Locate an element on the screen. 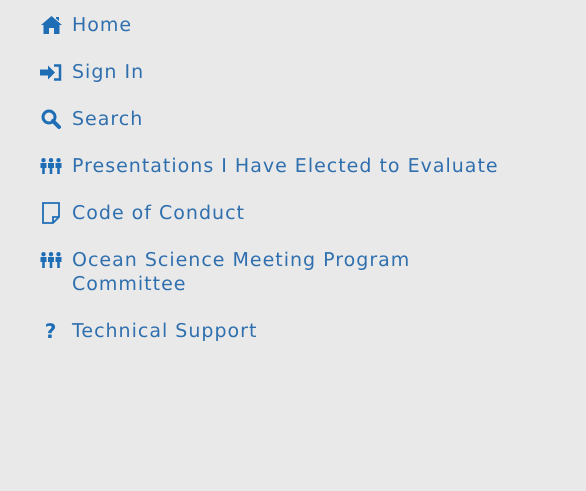 Image resolution: width=586 pixels, height=491 pixels. menu-link: Presentations I Have Elected to Evaluate is located at coordinates (313, 166).